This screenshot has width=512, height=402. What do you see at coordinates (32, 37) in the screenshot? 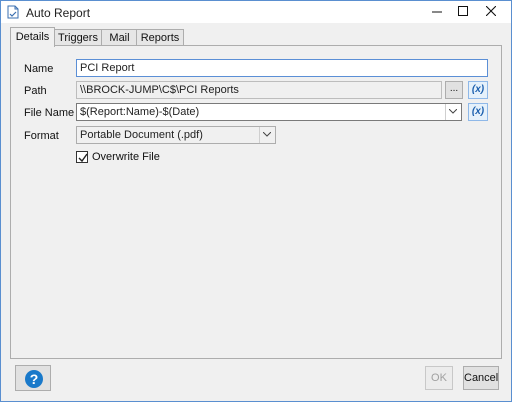
I see `tab-details: Details` at bounding box center [32, 37].